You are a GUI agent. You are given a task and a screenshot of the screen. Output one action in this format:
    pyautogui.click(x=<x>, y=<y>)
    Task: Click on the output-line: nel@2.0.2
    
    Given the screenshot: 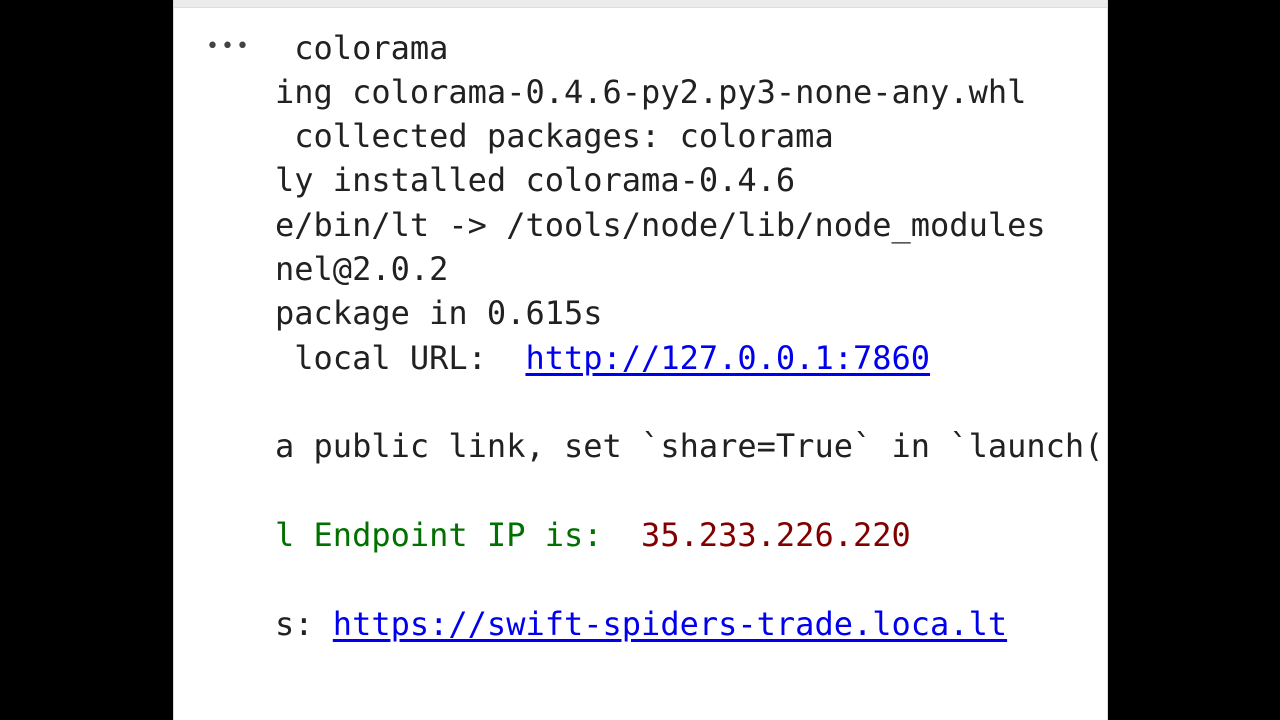 What is the action you would take?
    pyautogui.click(x=362, y=269)
    